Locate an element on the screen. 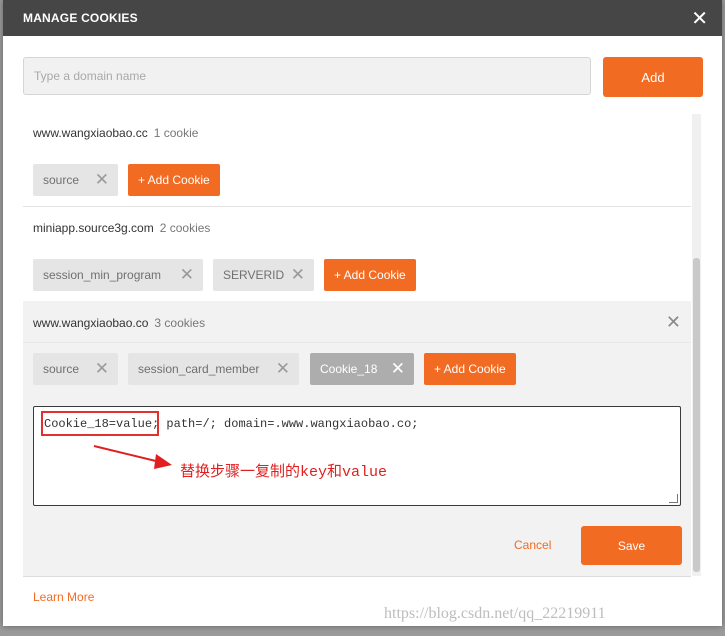 Image resolution: width=725 pixels, height=636 pixels. cookie-chip: session_min_program ✕ is located at coordinates (118, 275).